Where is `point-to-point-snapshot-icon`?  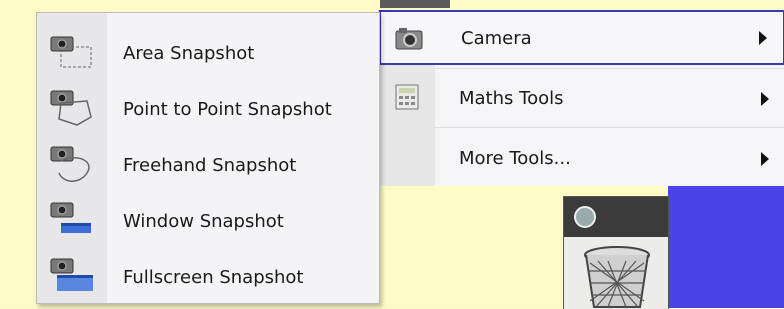
point-to-point-snapshot-icon is located at coordinates (71, 108).